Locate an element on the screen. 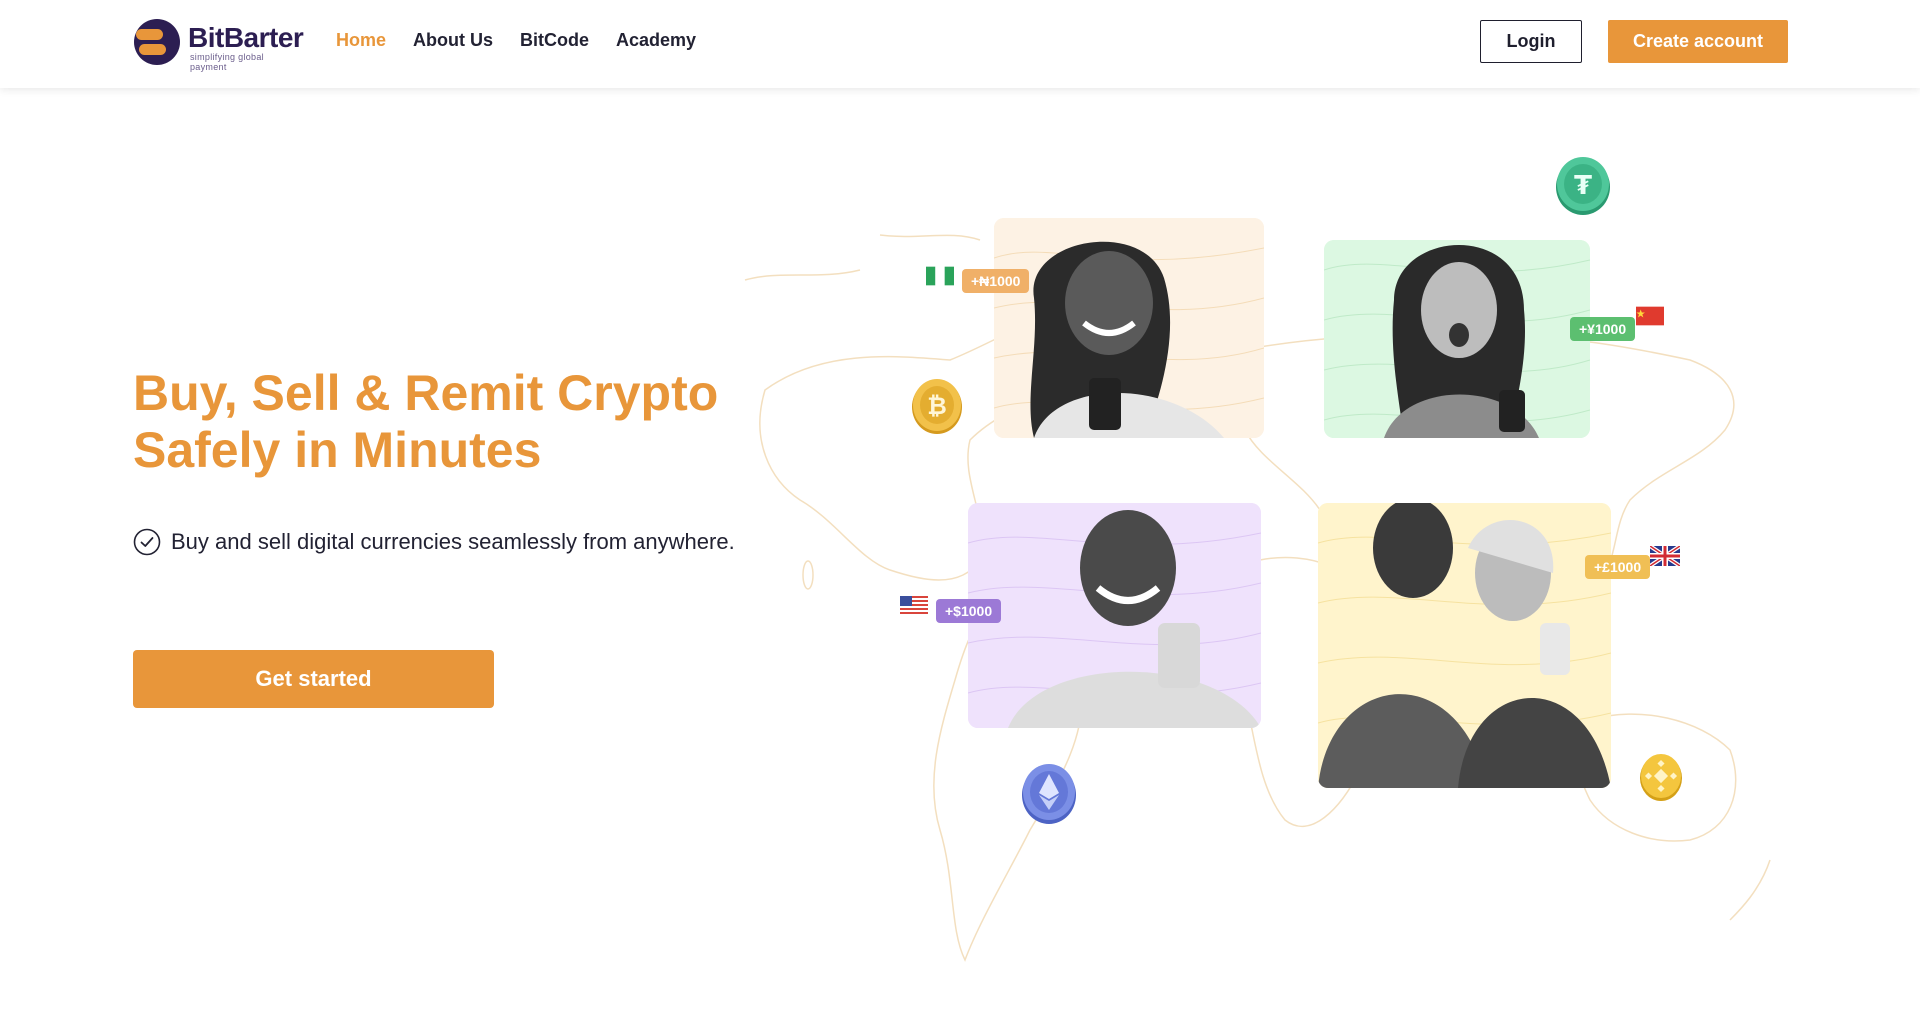  photo-card-nigeria is located at coordinates (1129, 328).